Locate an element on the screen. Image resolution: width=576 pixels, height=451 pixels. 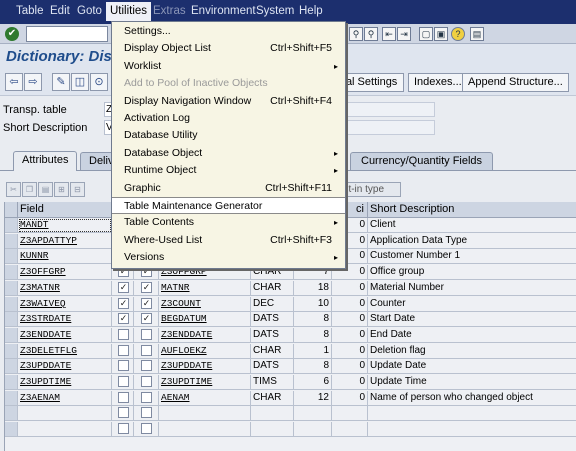
table-cell-desc: Customer Number 1 is located at coordinates (472, 257).